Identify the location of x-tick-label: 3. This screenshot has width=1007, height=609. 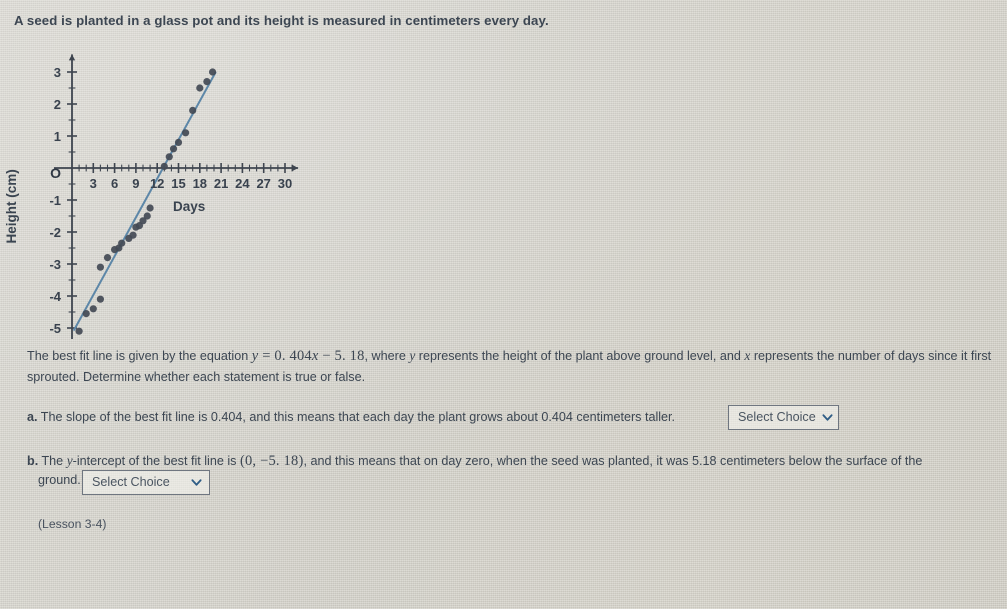
(93, 183).